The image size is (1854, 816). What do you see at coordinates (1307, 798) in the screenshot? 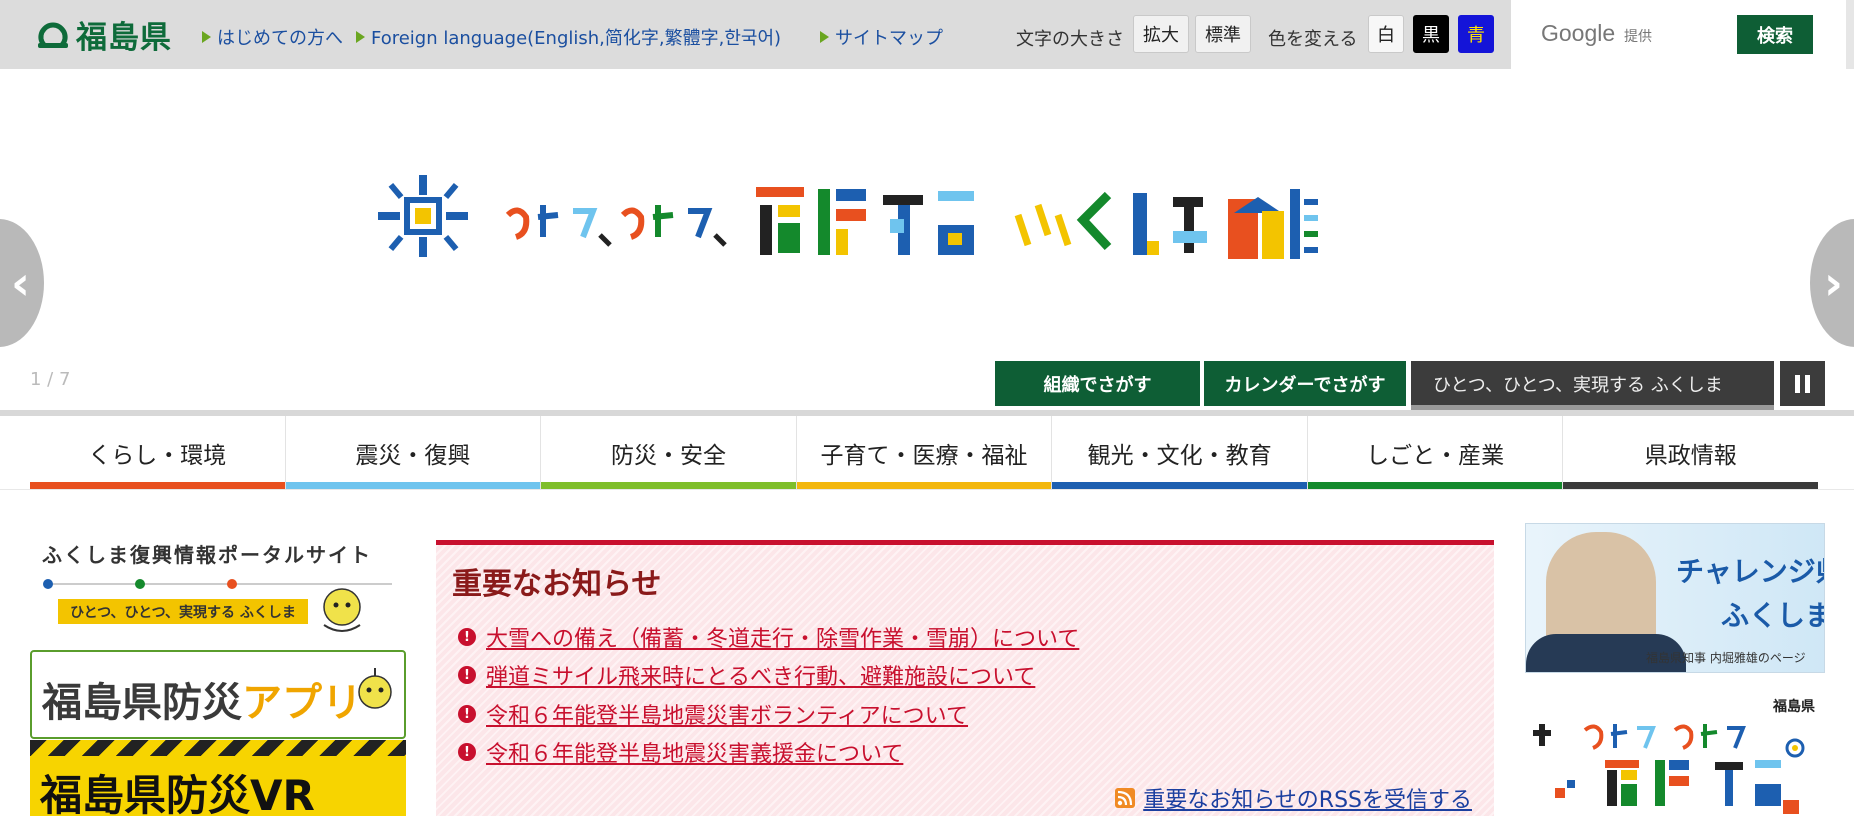
I see `rss-link: 重要なお知らせのRSSを受信する` at bounding box center [1307, 798].